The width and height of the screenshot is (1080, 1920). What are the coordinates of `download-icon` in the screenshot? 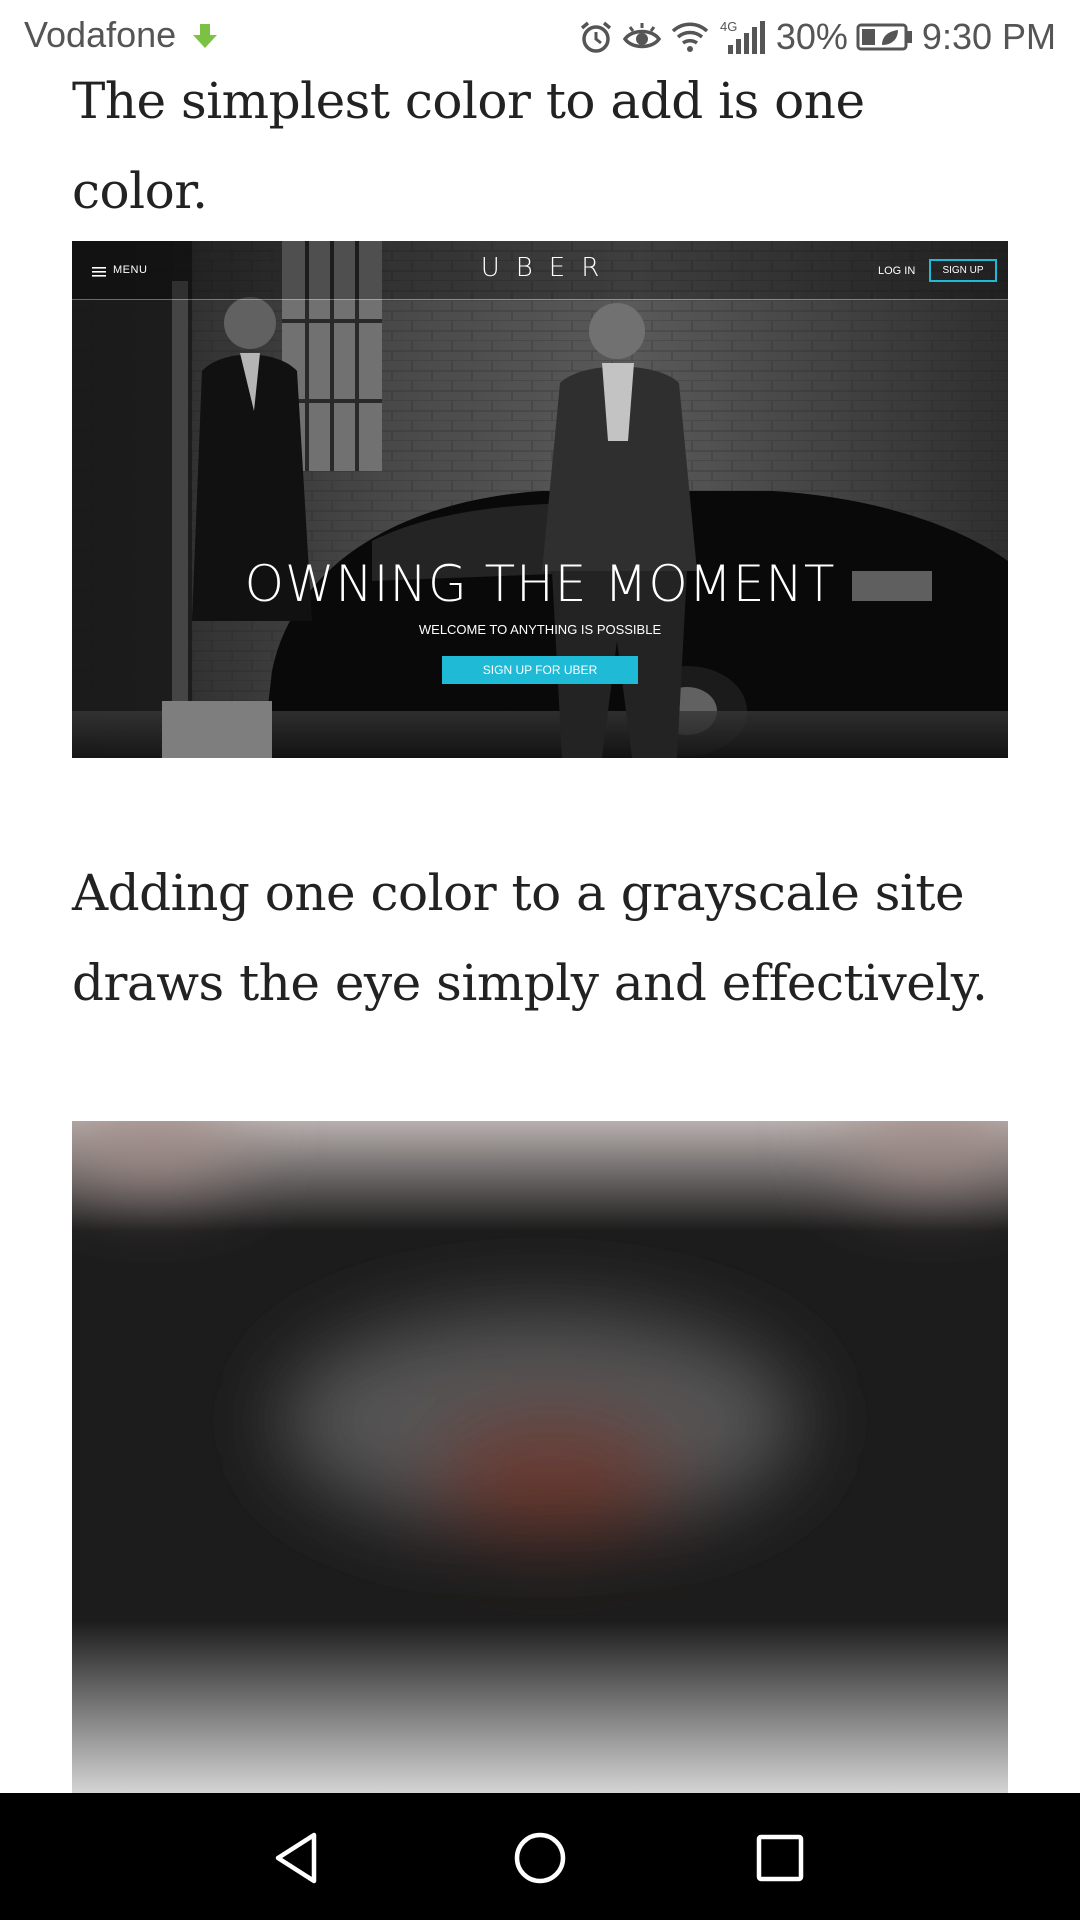 It's located at (205, 36).